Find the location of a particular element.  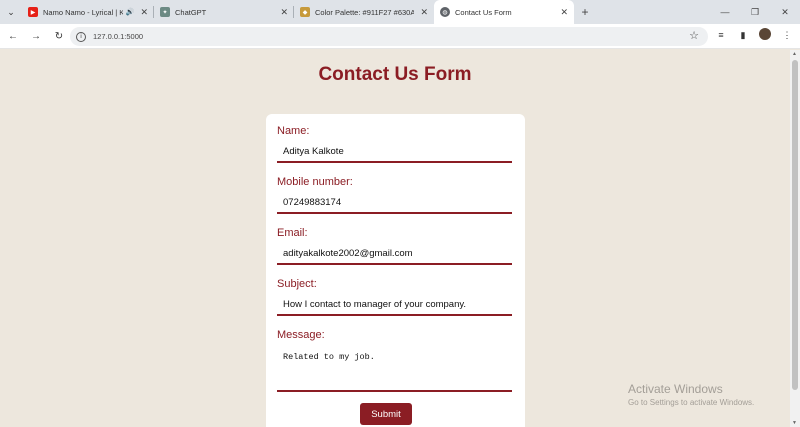

tab-title: Namo Namo - Lyrical | Ked is located at coordinates (83, 12).